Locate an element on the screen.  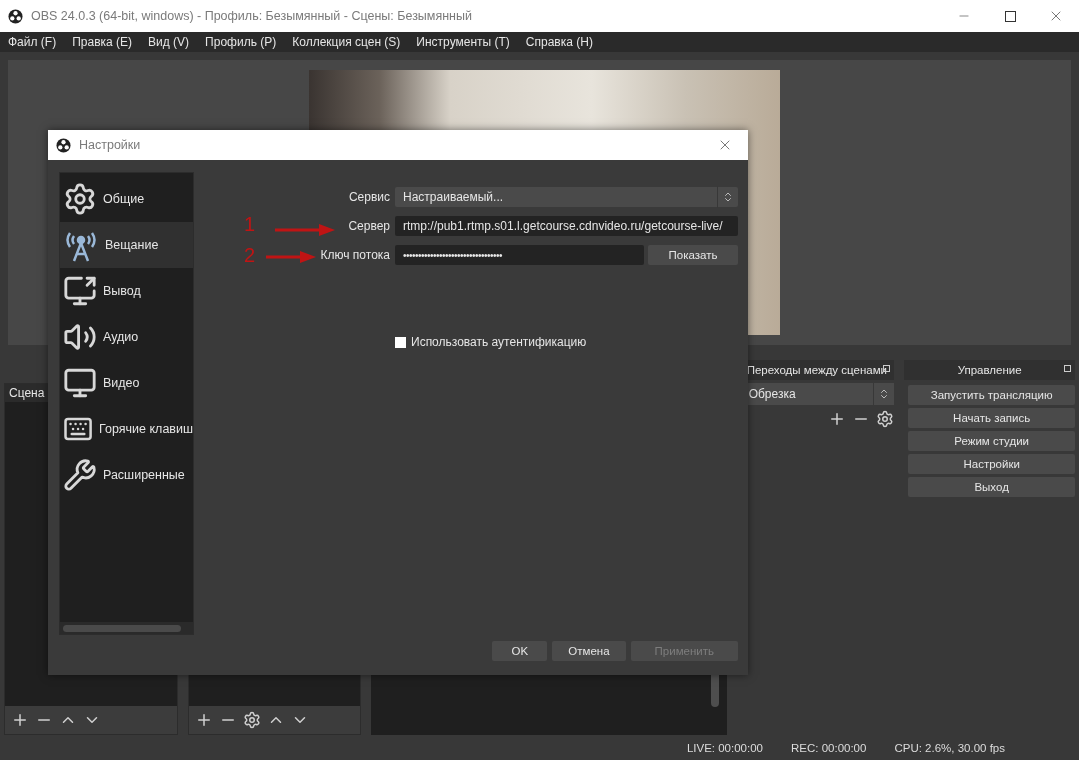
controls-title: Управление is located at coordinates (989, 370).